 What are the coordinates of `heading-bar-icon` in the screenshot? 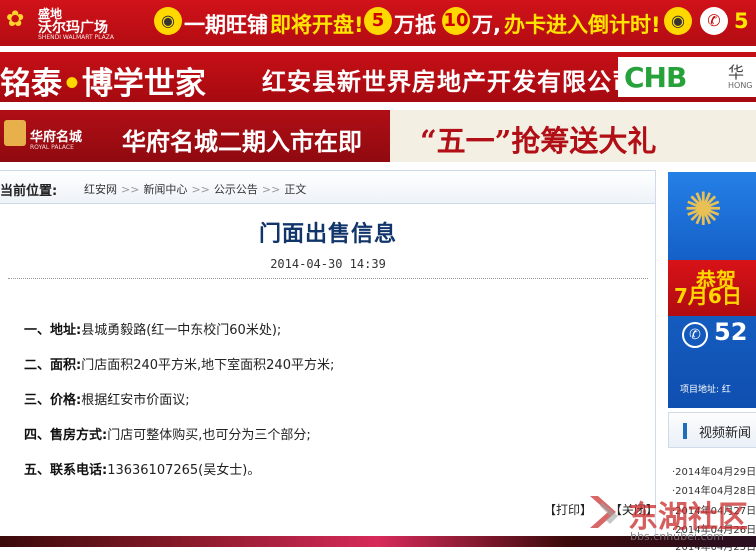 It's located at (685, 431).